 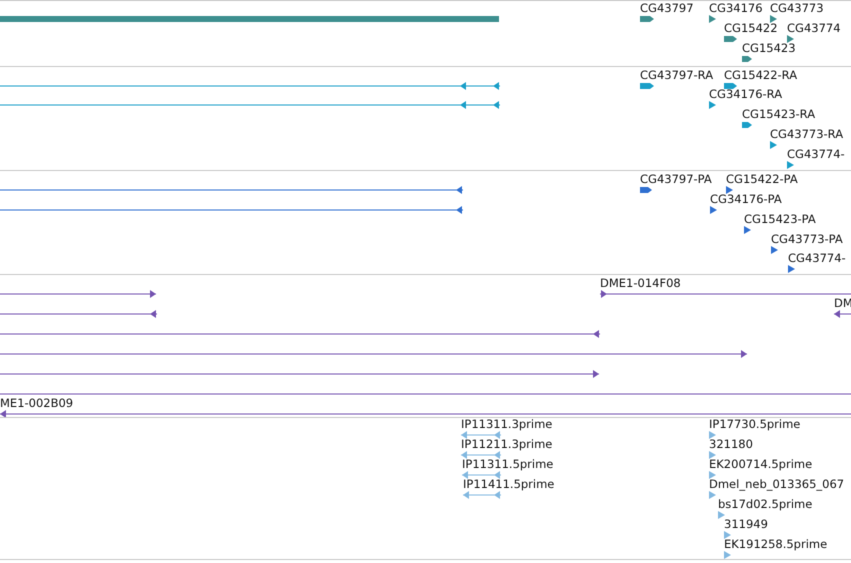 What do you see at coordinates (797, 8) in the screenshot?
I see `feature-label: CG43773` at bounding box center [797, 8].